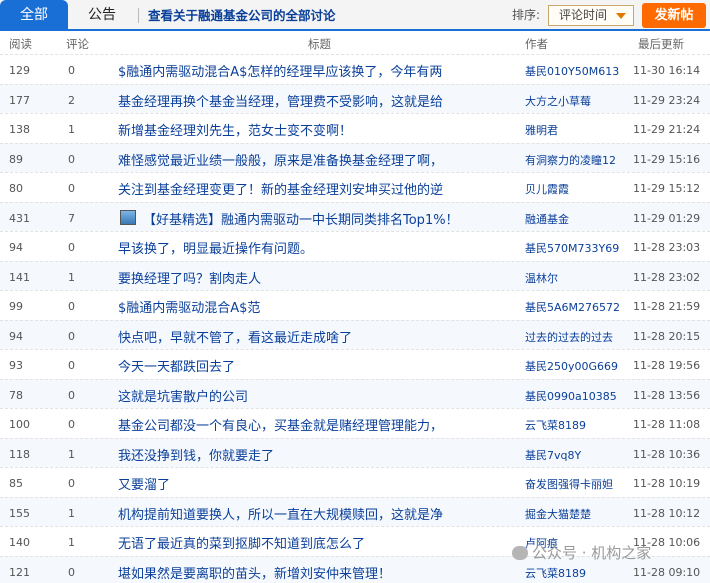 This screenshot has height=583, width=710. I want to click on author-link: 有洞察力的凌瞳12, so click(570, 160).